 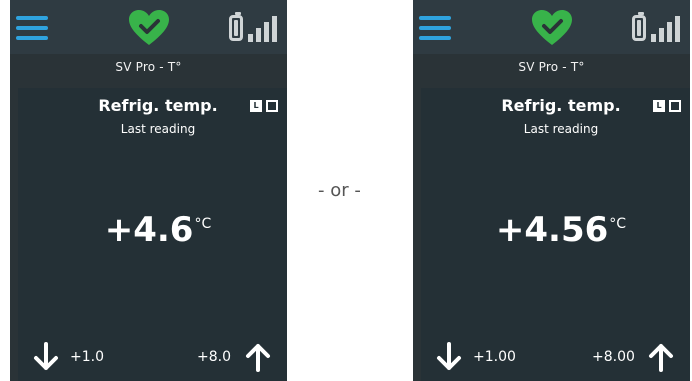 I want to click on temperature-reading: +4.6°C, so click(x=158, y=230).